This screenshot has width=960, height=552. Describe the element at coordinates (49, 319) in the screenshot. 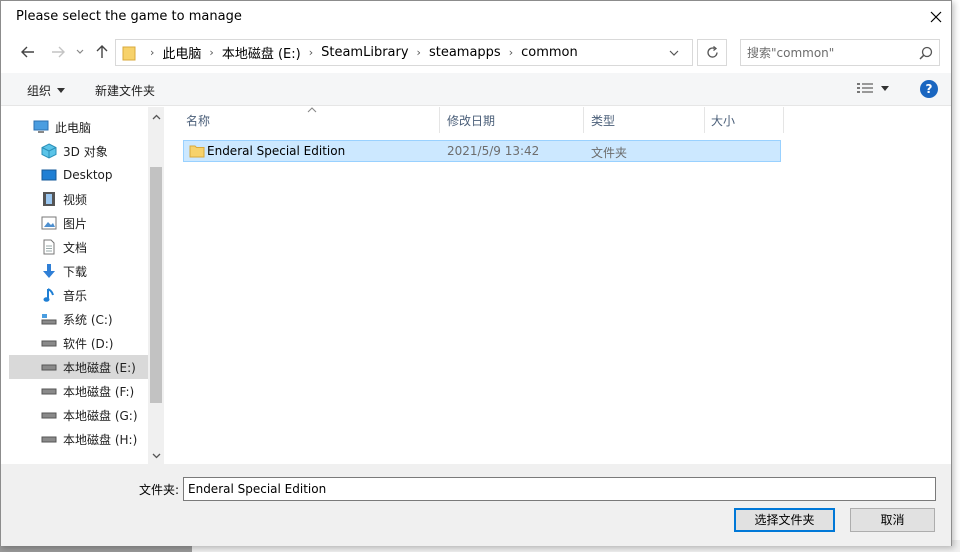

I see `system-drive-icon` at that location.